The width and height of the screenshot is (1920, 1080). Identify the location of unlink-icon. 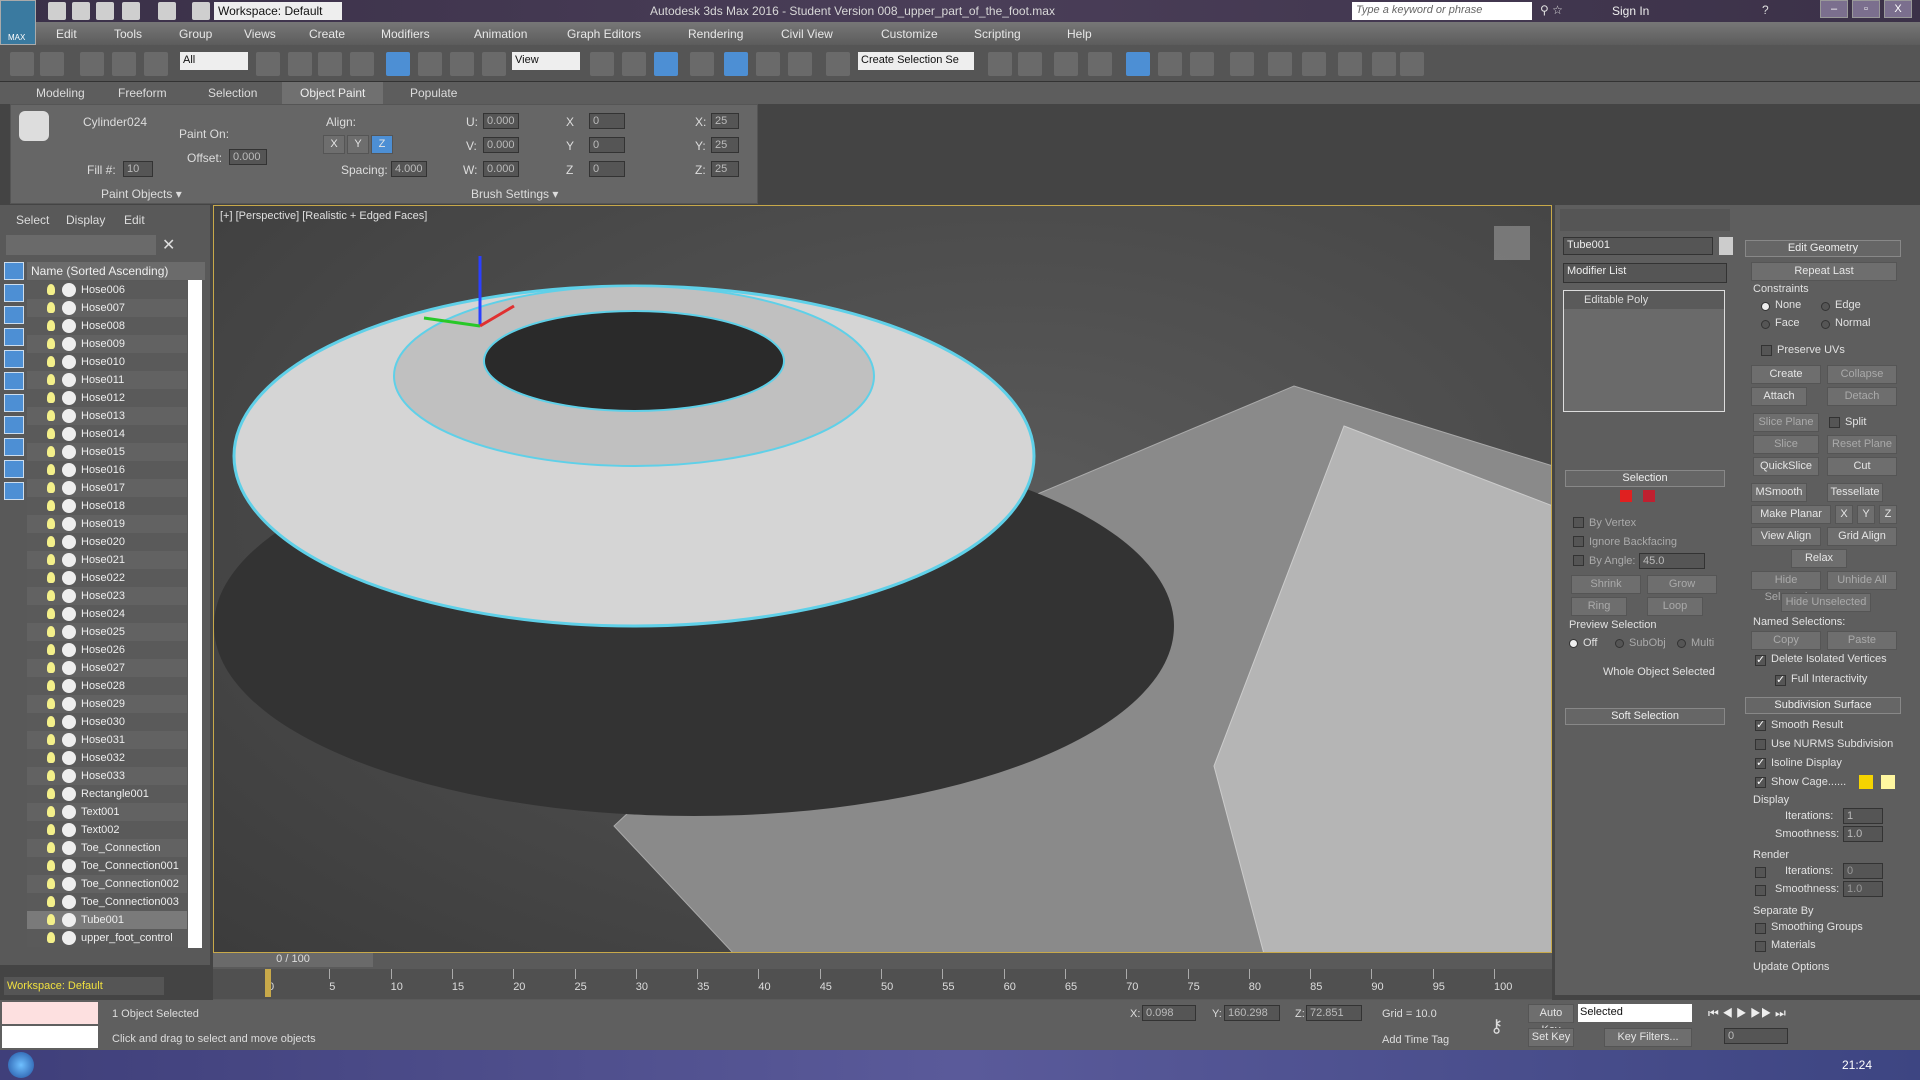
(124, 64).